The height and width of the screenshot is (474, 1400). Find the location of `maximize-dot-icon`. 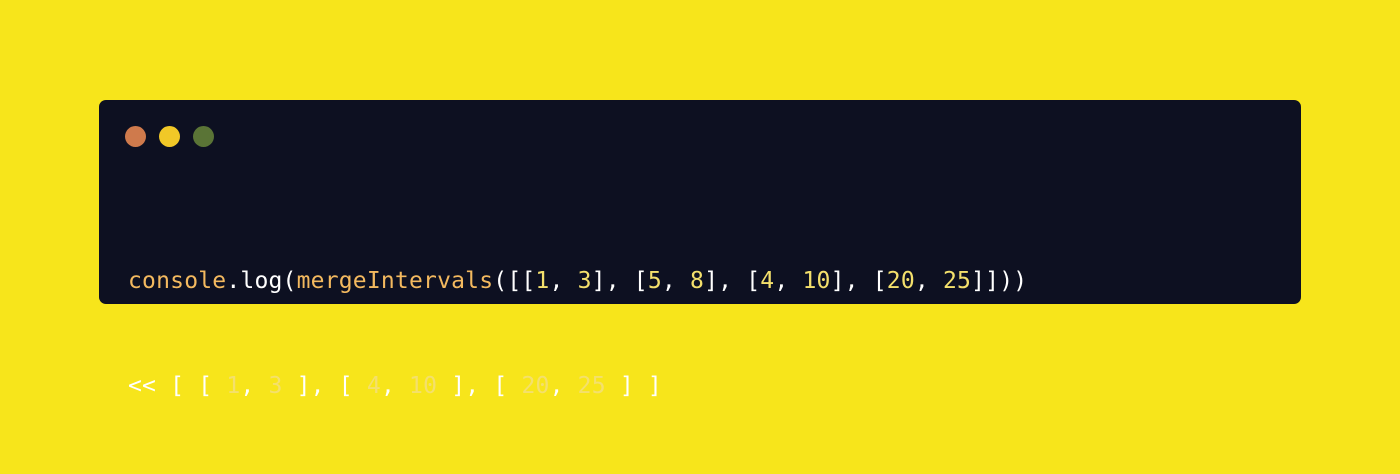

maximize-dot-icon is located at coordinates (203, 136).